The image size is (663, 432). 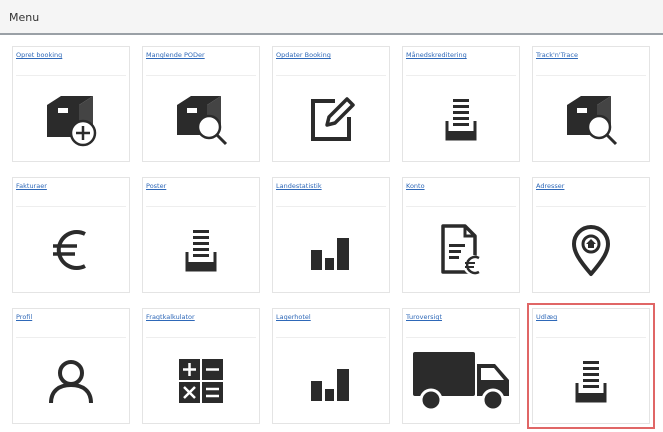 I want to click on tile-label: Adresser, so click(x=591, y=194).